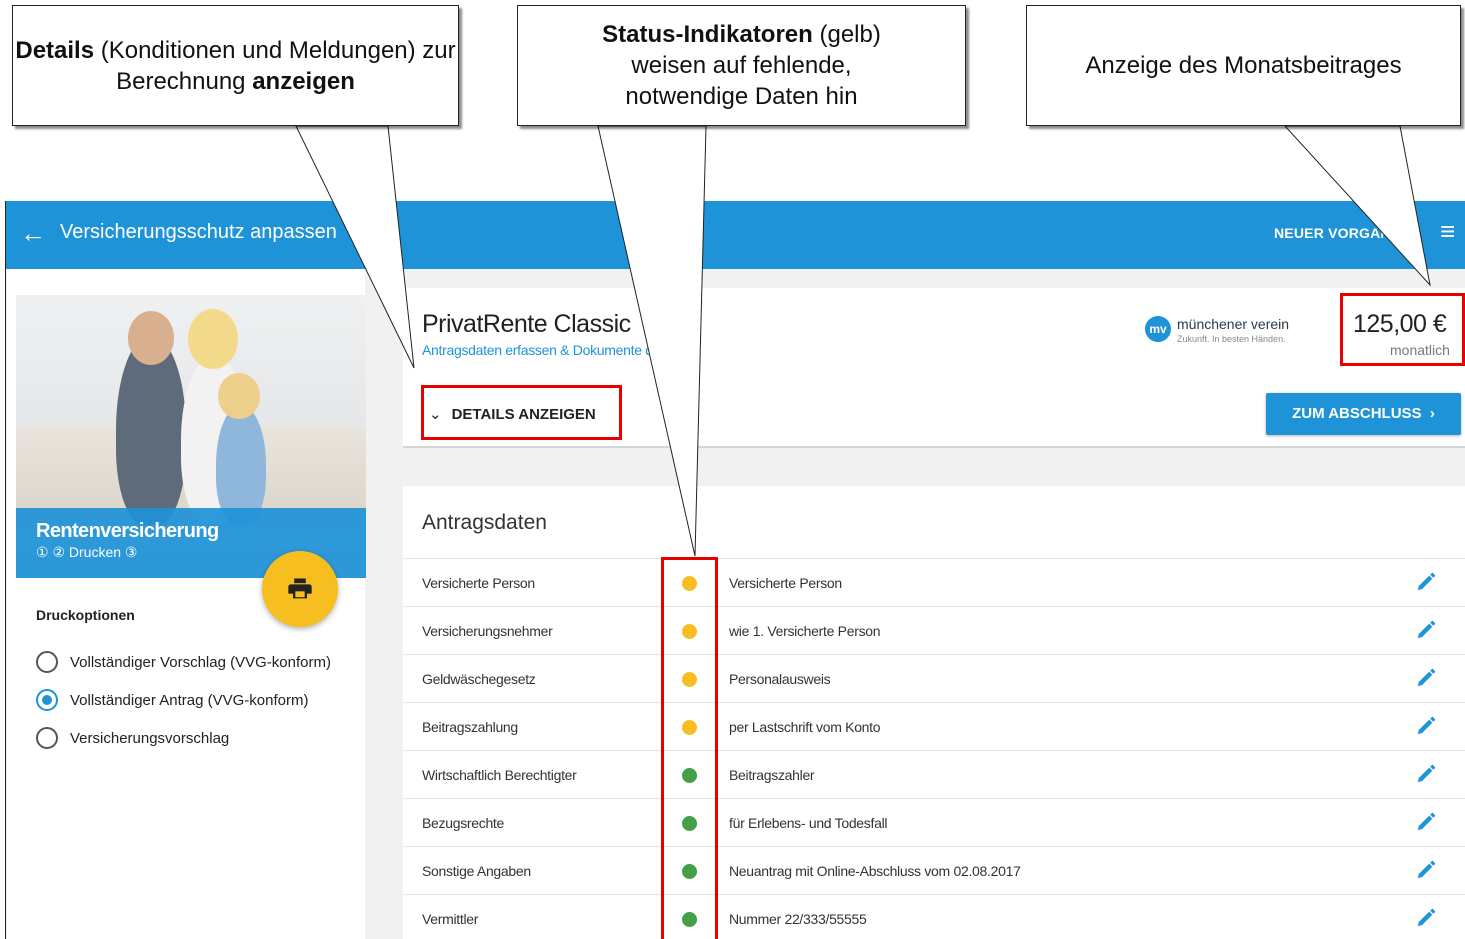 Image resolution: width=1465 pixels, height=939 pixels. What do you see at coordinates (934, 582) in the screenshot?
I see `table-row: Versicherte Person Versicherte Person` at bounding box center [934, 582].